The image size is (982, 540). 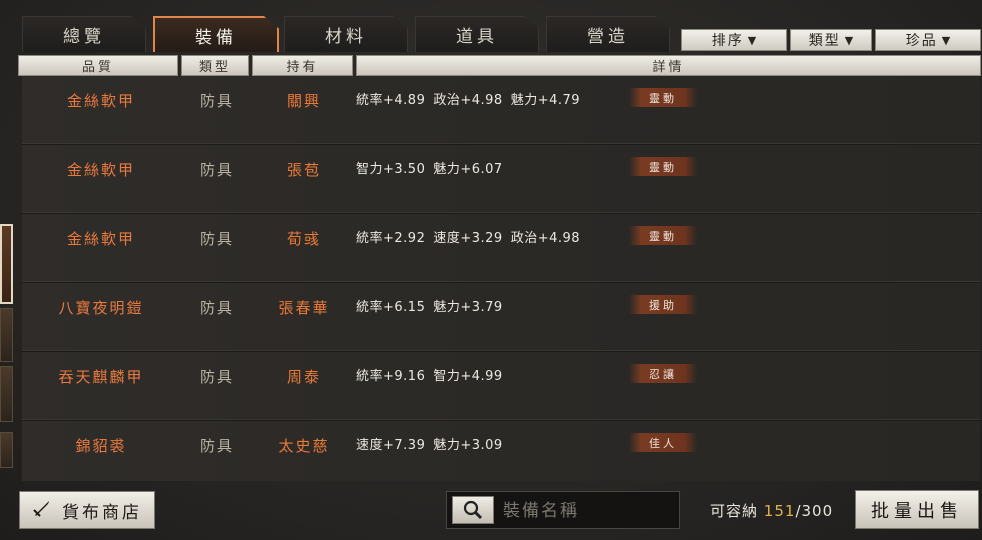 I want to click on shop-button: 貨布商店, so click(x=87, y=510).